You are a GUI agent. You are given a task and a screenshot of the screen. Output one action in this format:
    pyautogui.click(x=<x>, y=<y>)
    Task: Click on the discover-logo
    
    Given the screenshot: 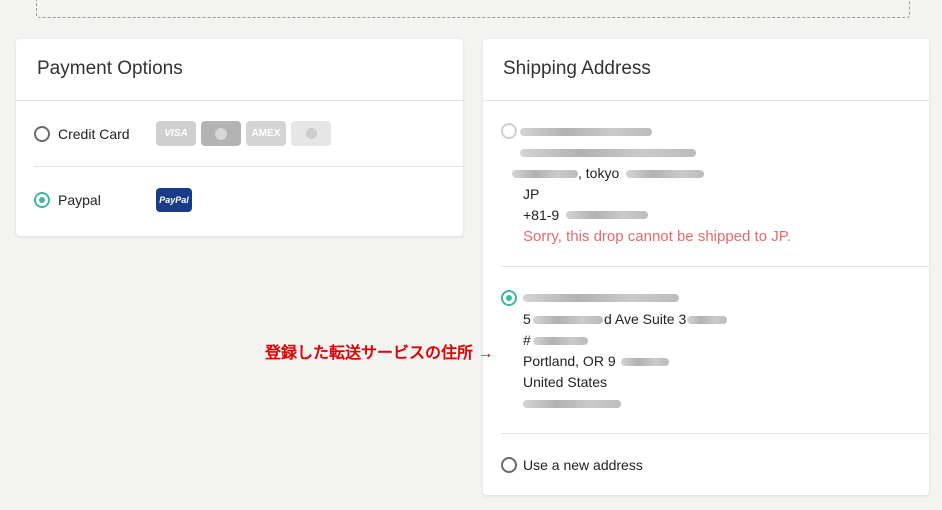 What is the action you would take?
    pyautogui.click(x=311, y=133)
    